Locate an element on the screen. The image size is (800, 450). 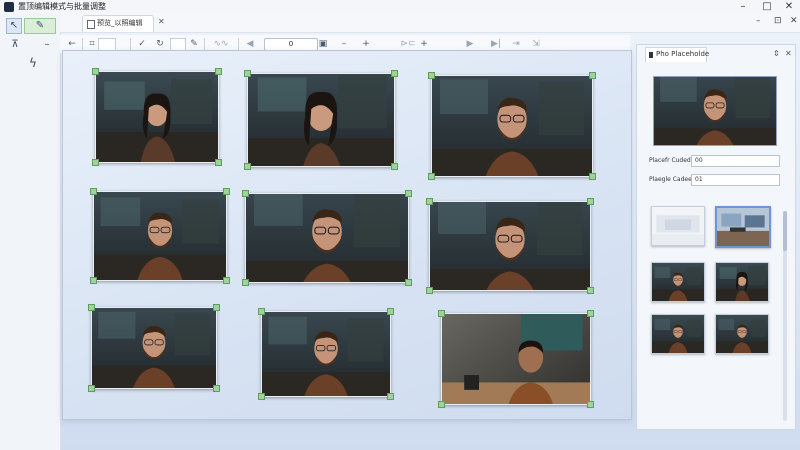
tab-photo-panel: Pho Placeholde is located at coordinates (677, 54).